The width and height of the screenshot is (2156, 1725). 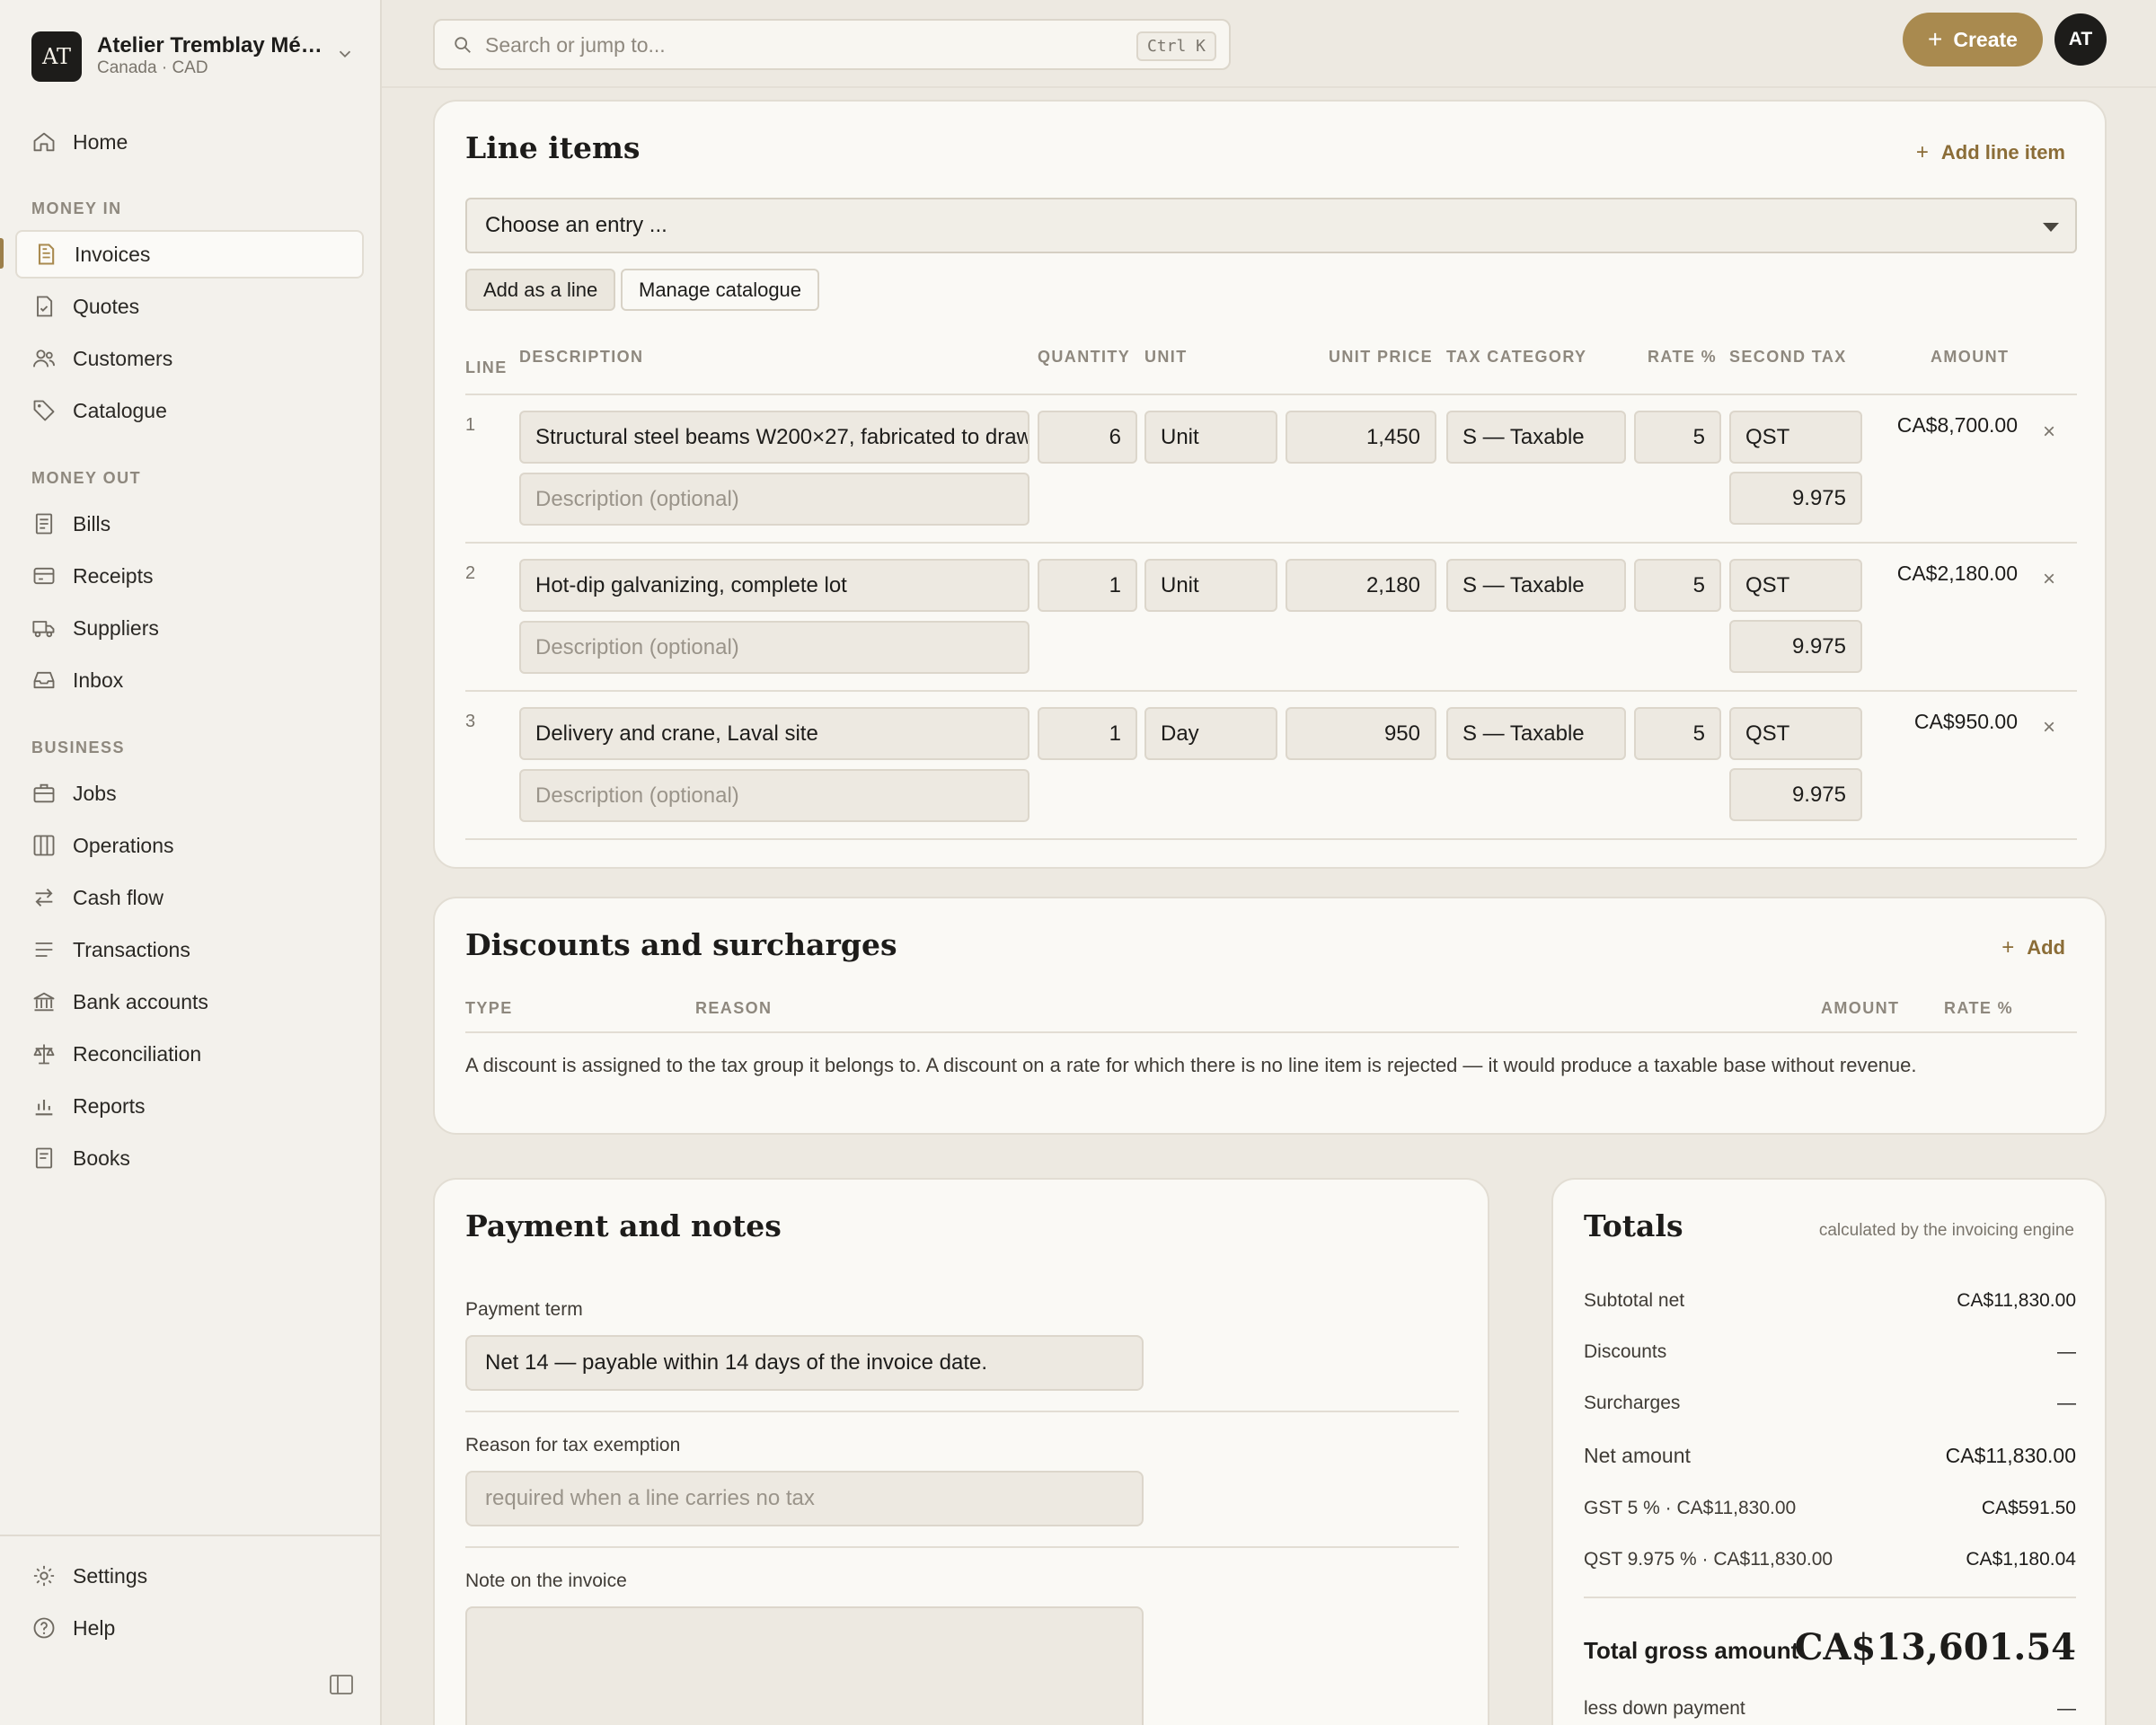 I want to click on line-amount: CA$950.00, so click(x=1965, y=721).